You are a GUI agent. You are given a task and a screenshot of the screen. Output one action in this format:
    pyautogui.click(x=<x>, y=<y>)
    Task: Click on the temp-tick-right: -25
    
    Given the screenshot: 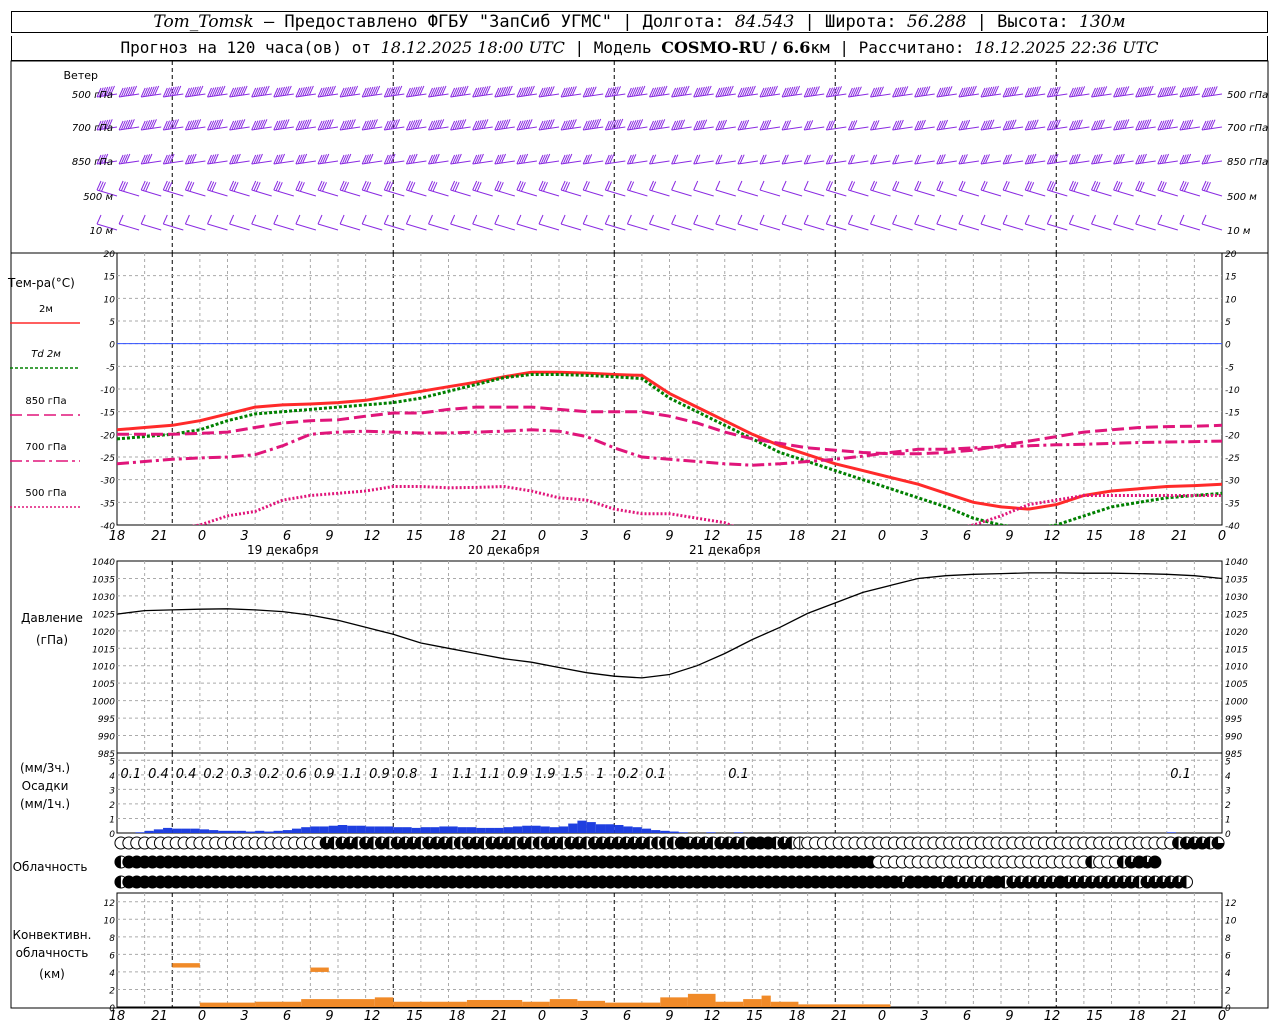 What is the action you would take?
    pyautogui.click(x=1232, y=459)
    